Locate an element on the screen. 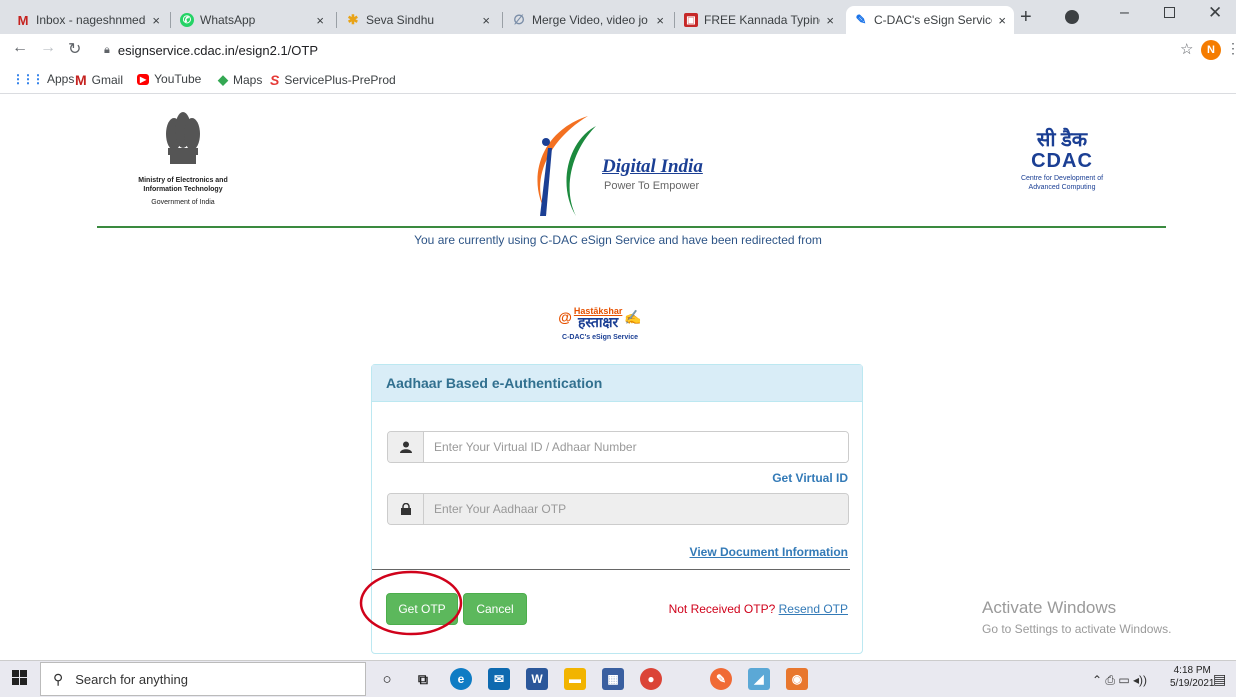 The width and height of the screenshot is (1236, 697). extension-icon is located at coordinates (1072, 17).